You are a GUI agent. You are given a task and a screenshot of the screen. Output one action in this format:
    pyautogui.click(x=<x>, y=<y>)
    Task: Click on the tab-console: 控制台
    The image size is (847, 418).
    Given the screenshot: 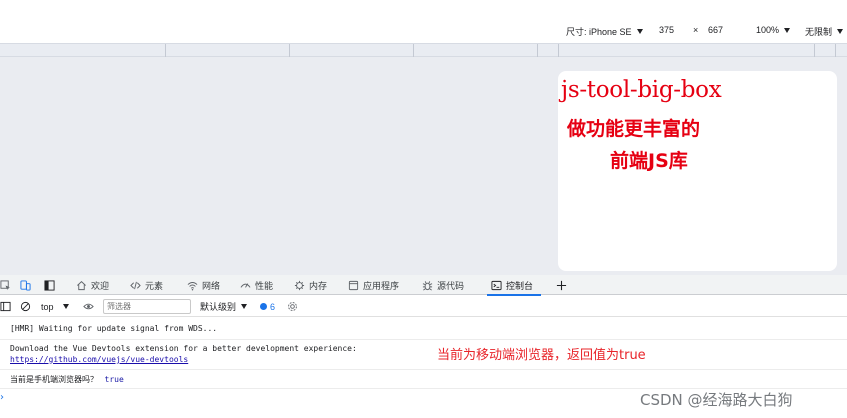 What is the action you would take?
    pyautogui.click(x=514, y=285)
    